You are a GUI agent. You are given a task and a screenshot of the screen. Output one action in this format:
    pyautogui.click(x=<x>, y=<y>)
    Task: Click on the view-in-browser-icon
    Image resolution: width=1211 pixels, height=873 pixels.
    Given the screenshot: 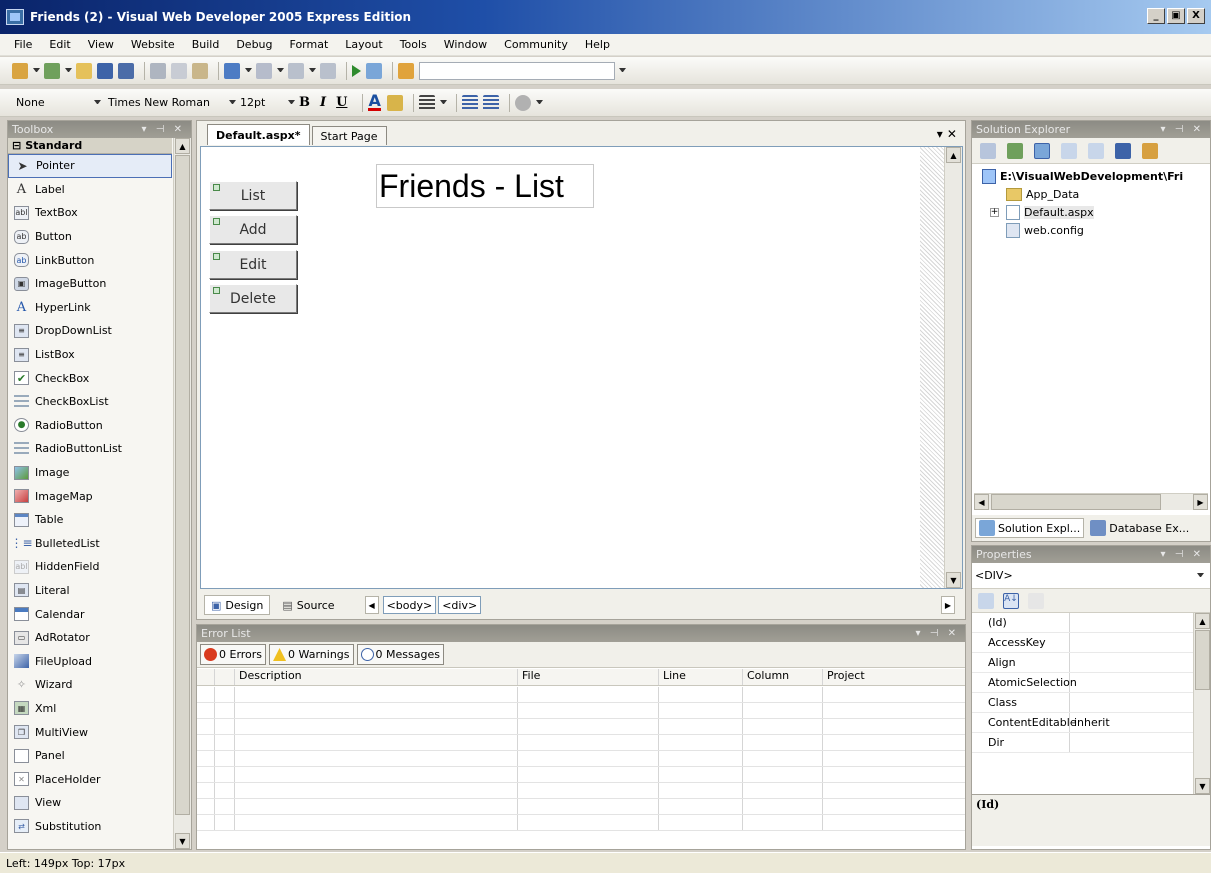 What is the action you would take?
    pyautogui.click(x=374, y=70)
    